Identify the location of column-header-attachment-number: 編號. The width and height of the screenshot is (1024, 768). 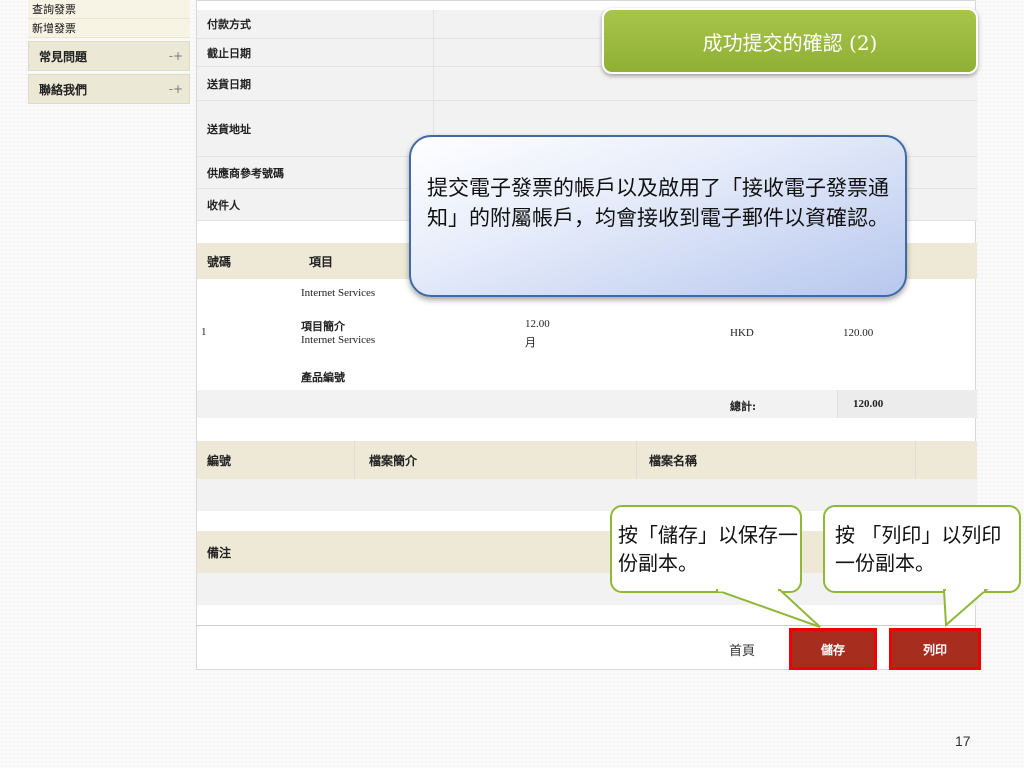
(219, 460).